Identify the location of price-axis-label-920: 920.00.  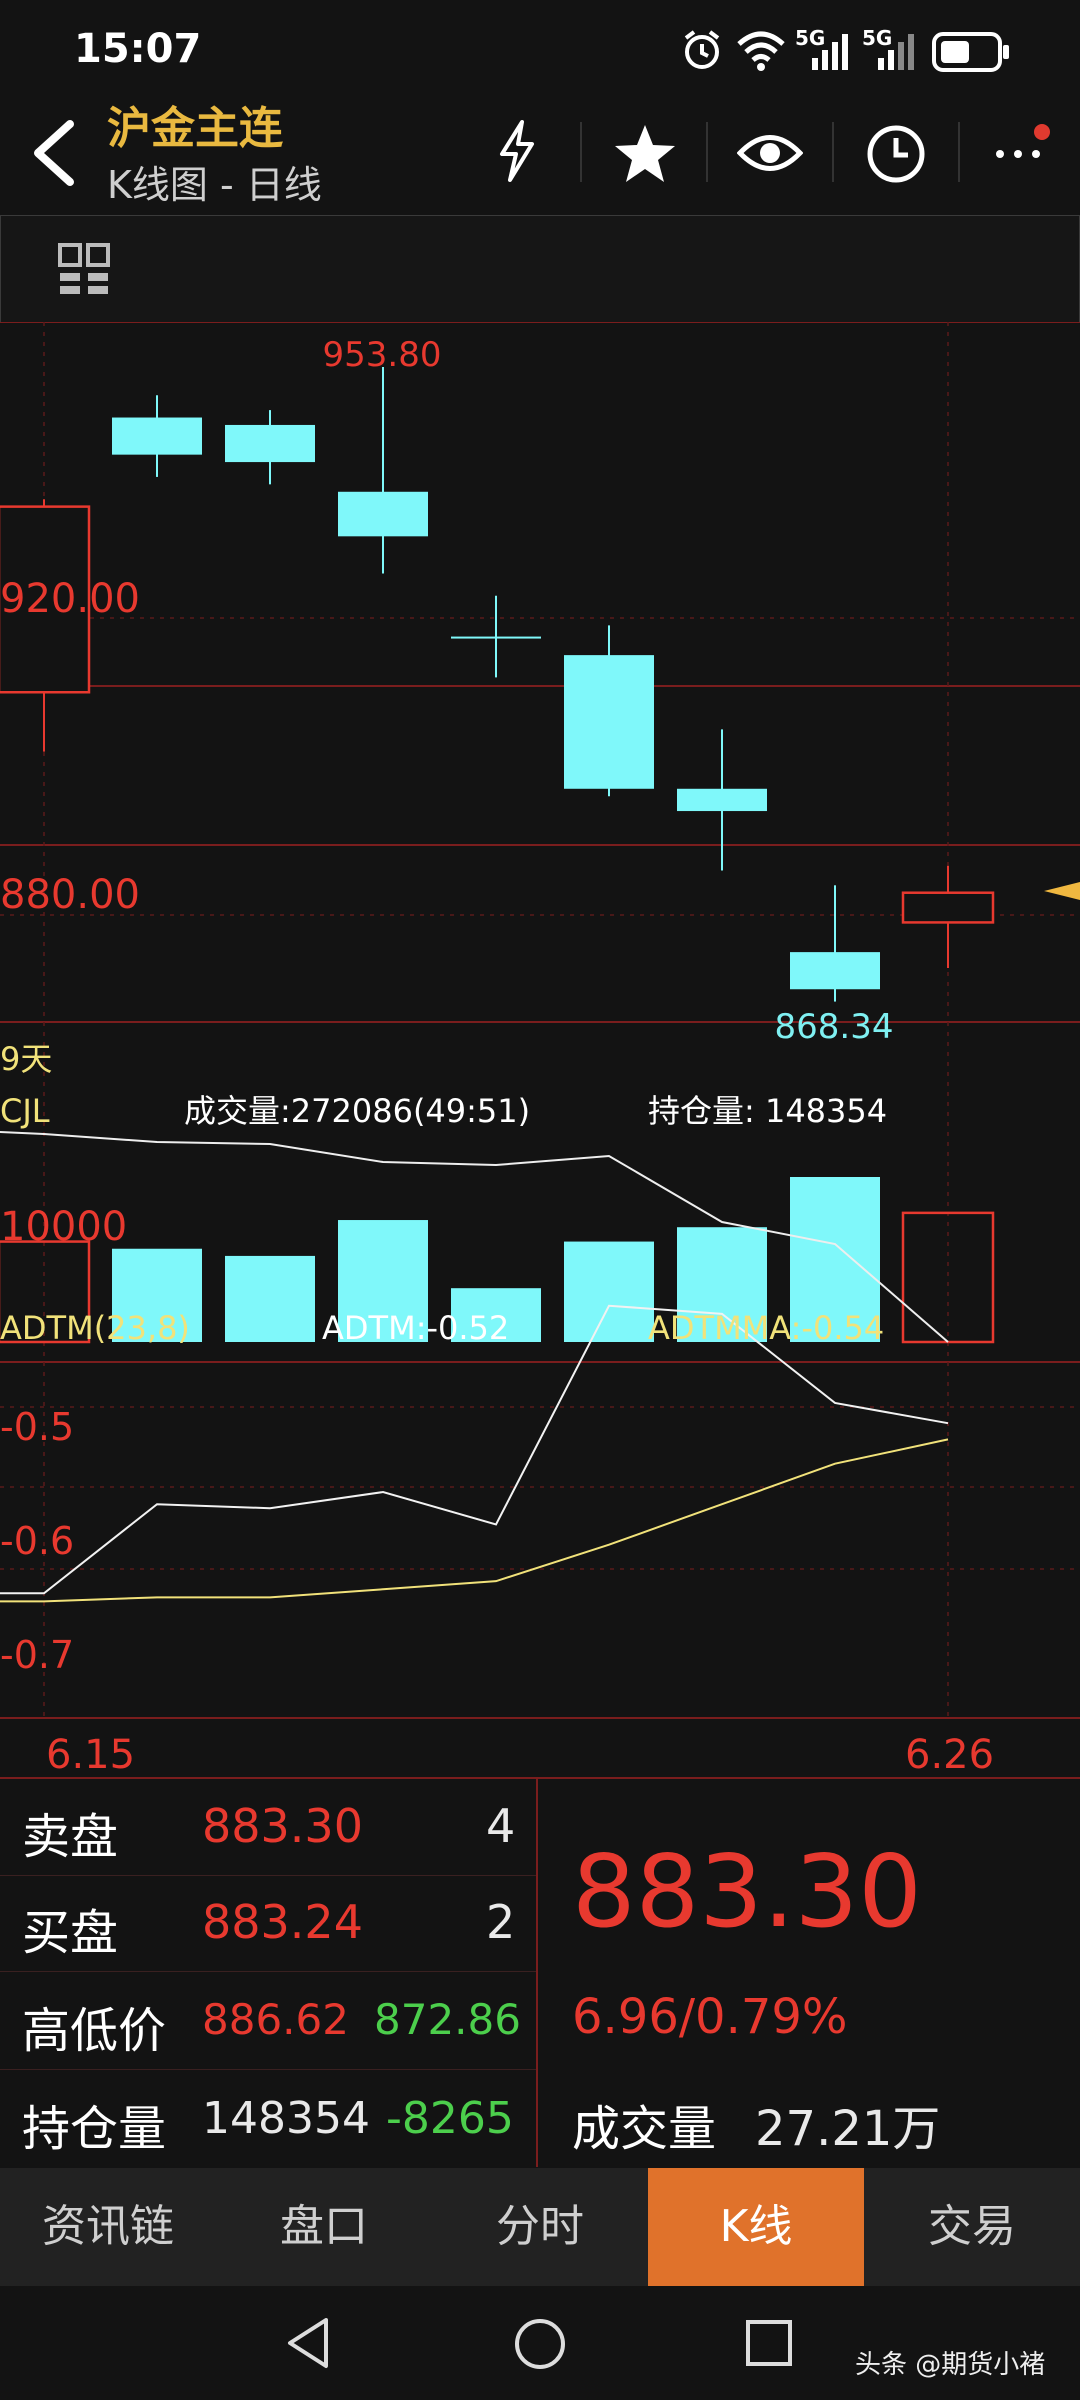
(70, 599).